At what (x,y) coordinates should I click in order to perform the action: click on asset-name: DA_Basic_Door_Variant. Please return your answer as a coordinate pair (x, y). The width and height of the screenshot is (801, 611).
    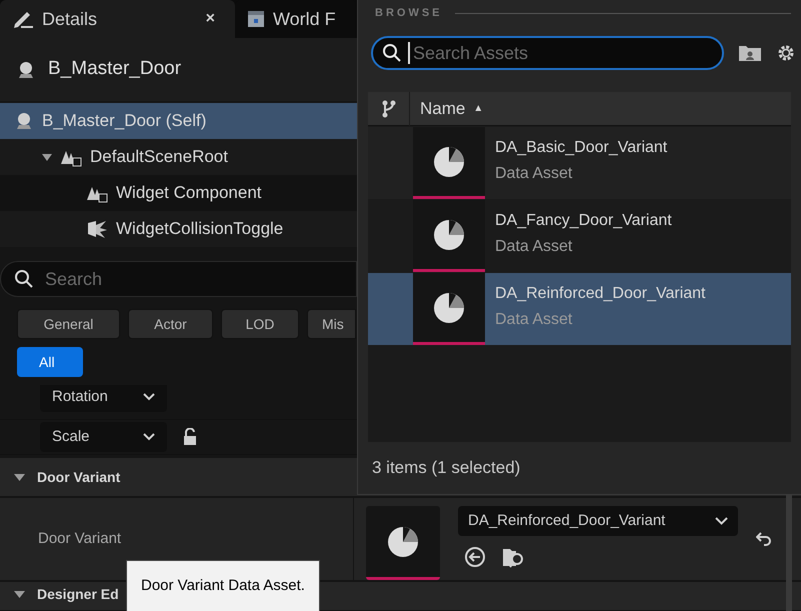
    Looking at the image, I should click on (581, 148).